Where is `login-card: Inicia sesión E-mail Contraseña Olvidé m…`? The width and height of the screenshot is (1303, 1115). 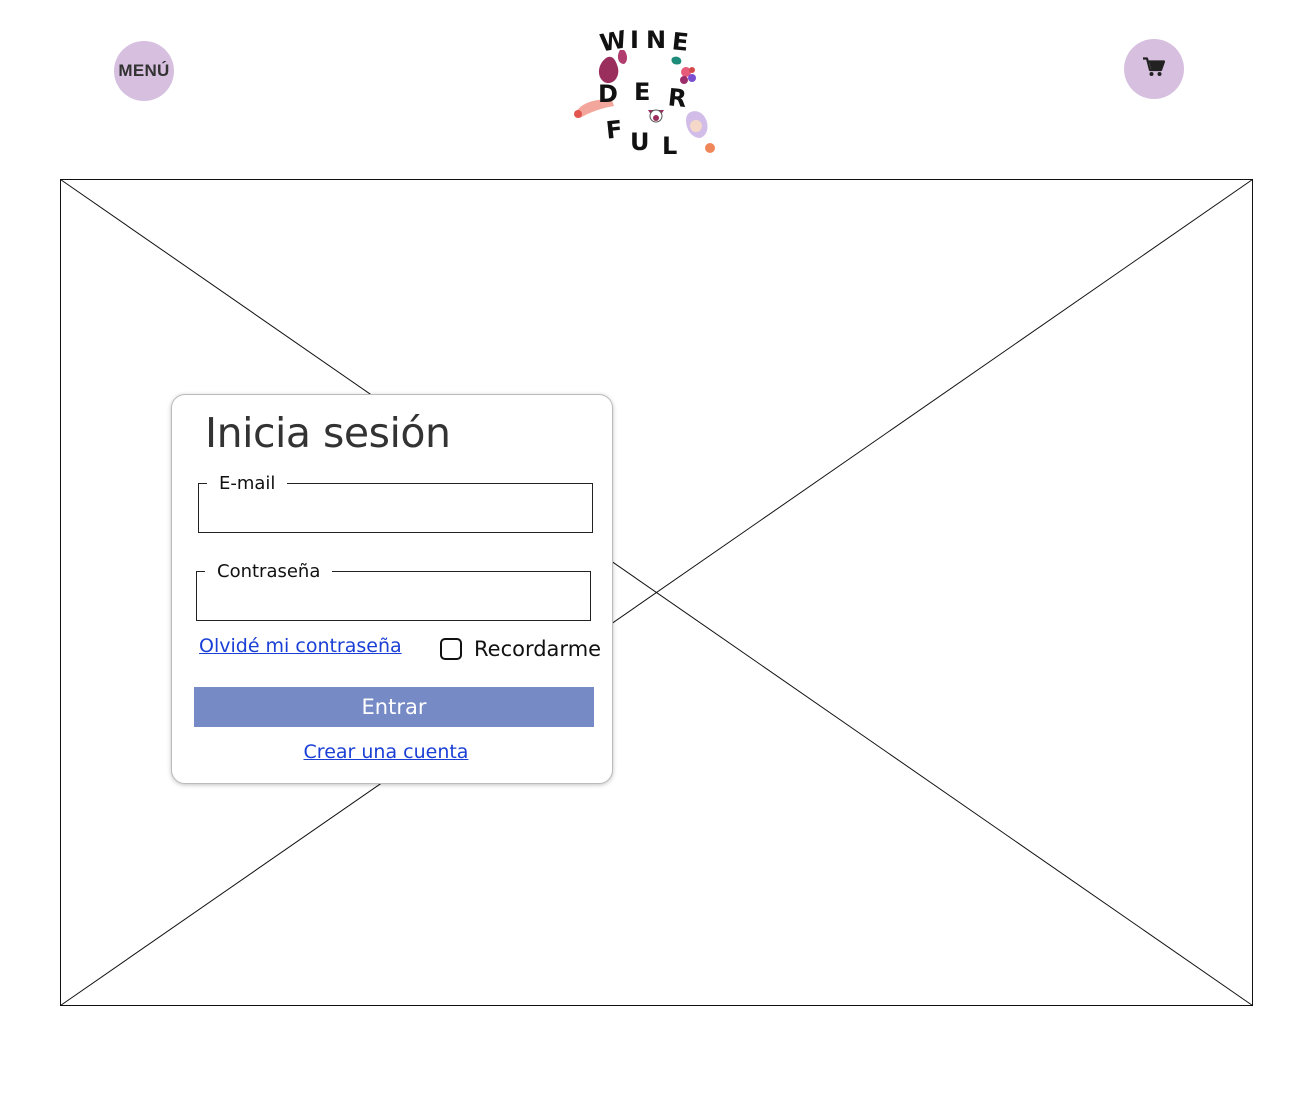 login-card: Inicia sesión E-mail Contraseña Olvidé m… is located at coordinates (392, 589).